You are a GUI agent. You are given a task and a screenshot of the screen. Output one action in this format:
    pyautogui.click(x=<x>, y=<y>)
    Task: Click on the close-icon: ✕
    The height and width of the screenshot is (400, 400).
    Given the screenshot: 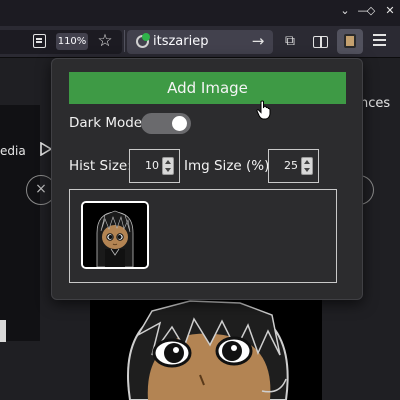 What is the action you would take?
    pyautogui.click(x=390, y=11)
    